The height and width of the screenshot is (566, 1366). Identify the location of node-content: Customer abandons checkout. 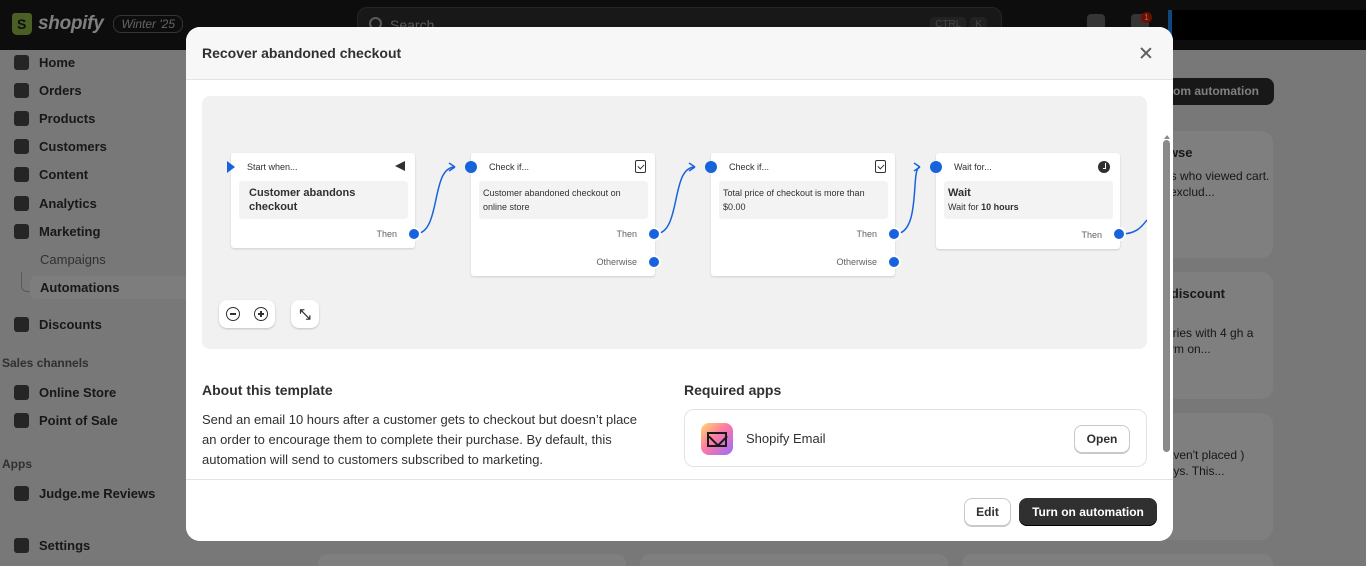
(323, 200).